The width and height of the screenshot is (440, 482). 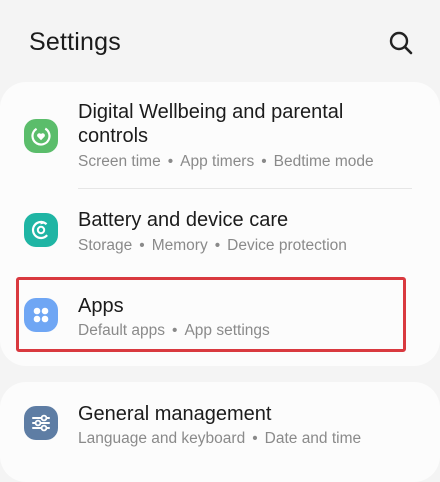 I want to click on item-subtitle: Language and keyboard • Date and time, so click(x=219, y=438).